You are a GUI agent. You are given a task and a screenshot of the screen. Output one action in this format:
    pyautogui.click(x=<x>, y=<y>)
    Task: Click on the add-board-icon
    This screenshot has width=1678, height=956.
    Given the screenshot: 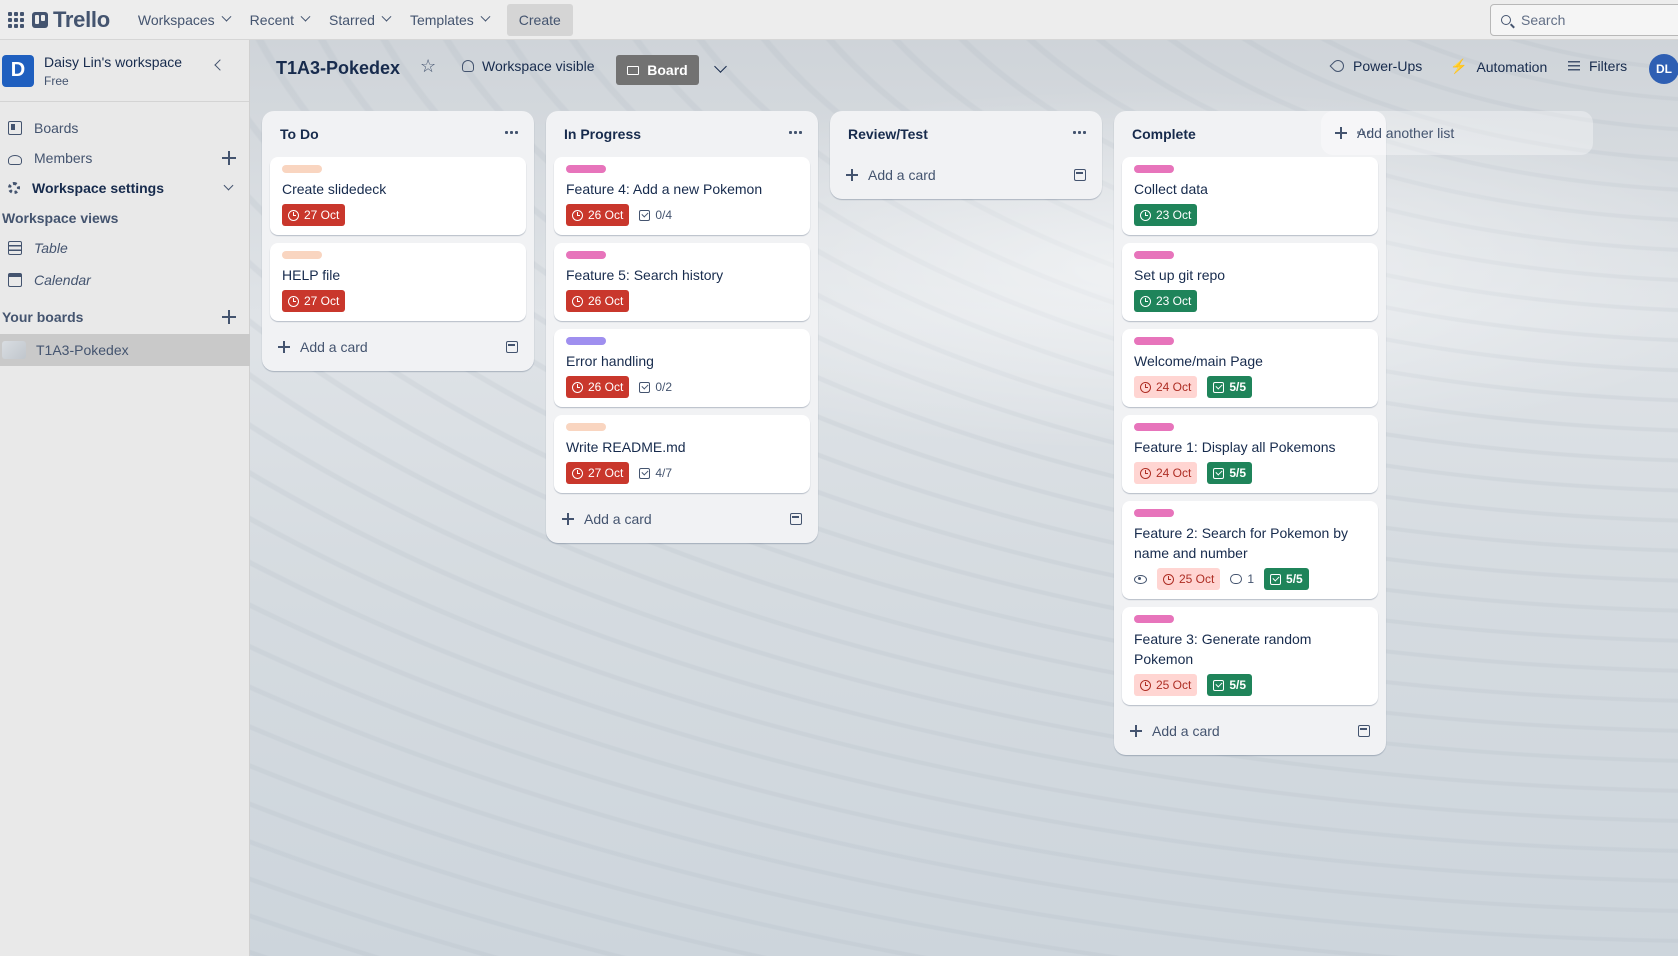 What is the action you would take?
    pyautogui.click(x=229, y=317)
    